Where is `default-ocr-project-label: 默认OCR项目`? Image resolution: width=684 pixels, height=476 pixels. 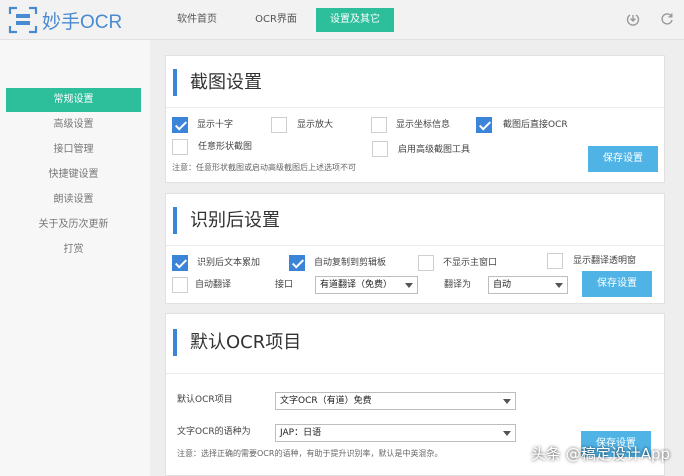
default-ocr-project-label: 默认OCR项目 is located at coordinates (205, 400).